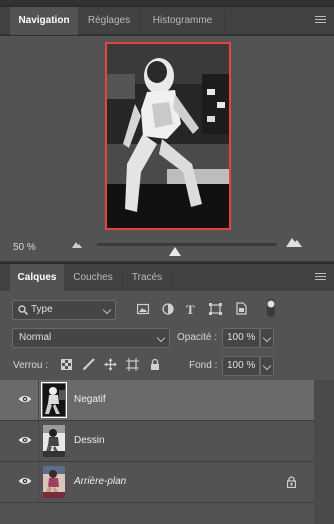  What do you see at coordinates (241, 310) in the screenshot?
I see `smart-object-filter-icon` at bounding box center [241, 310].